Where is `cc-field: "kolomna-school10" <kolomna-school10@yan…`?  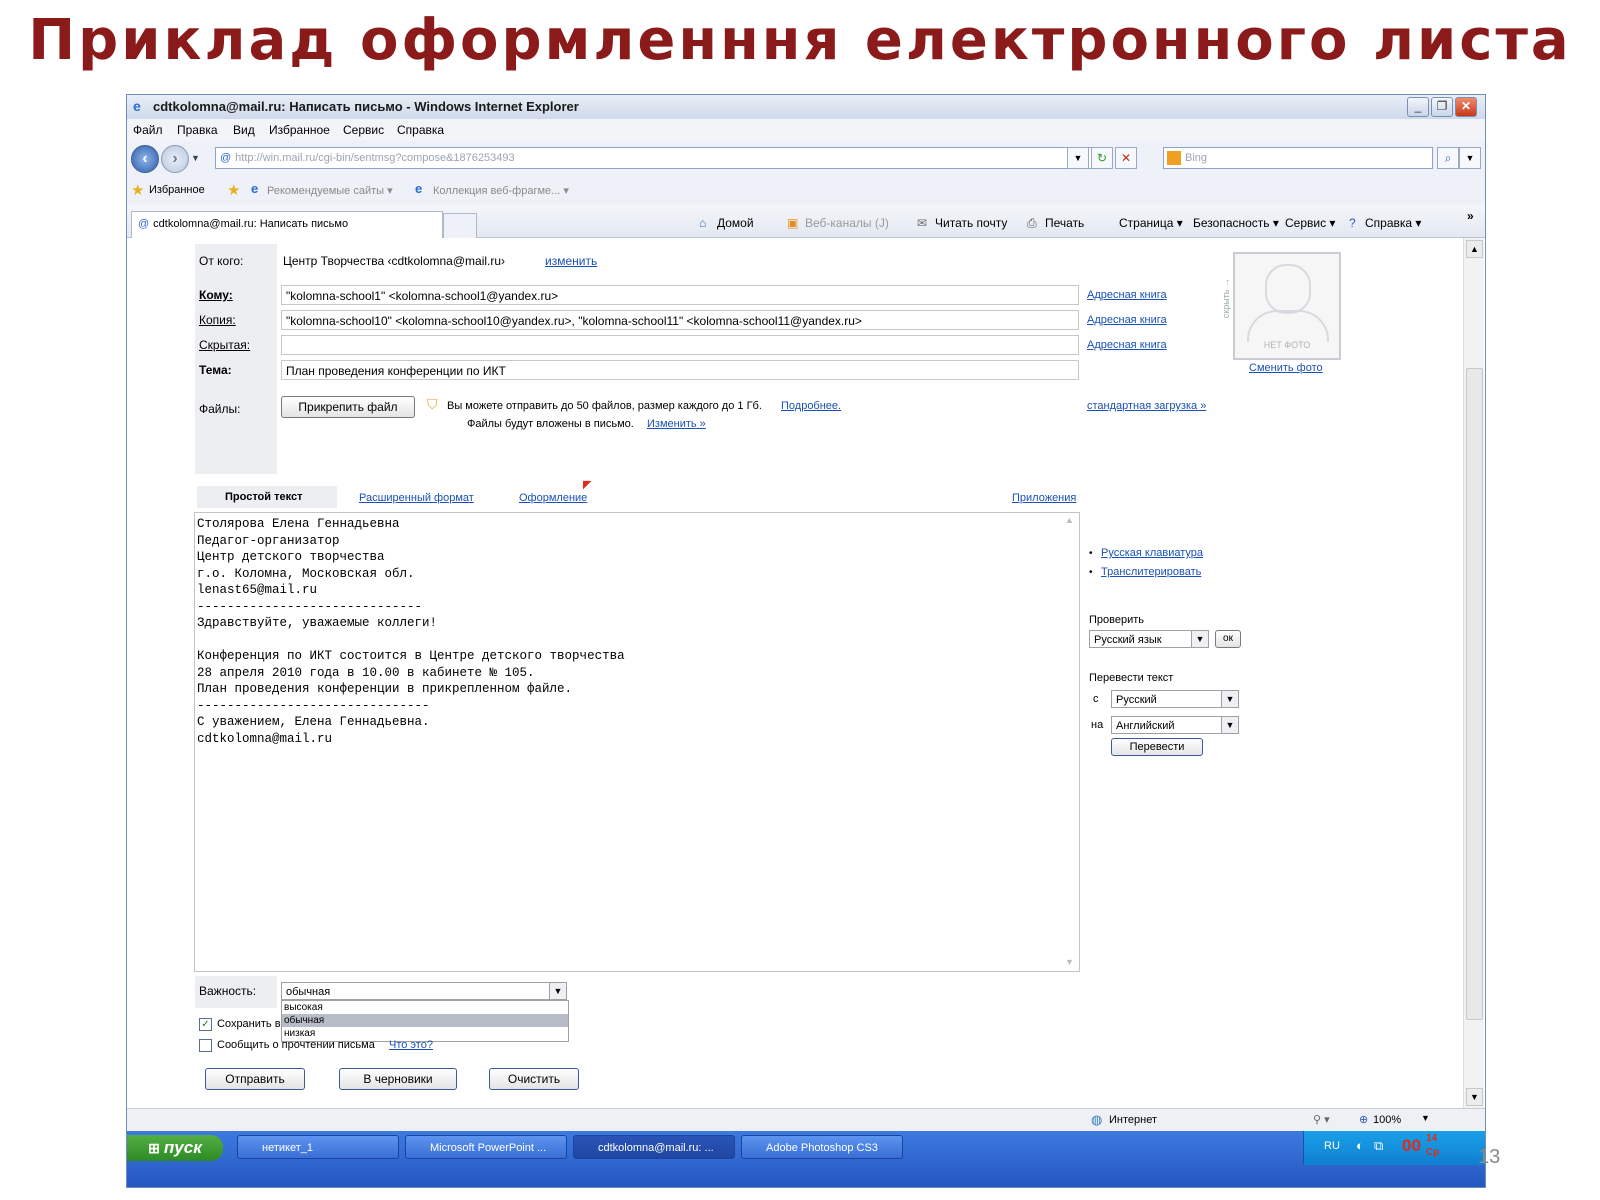
cc-field: "kolomna-school10" <kolomna-school10@yan… is located at coordinates (680, 320).